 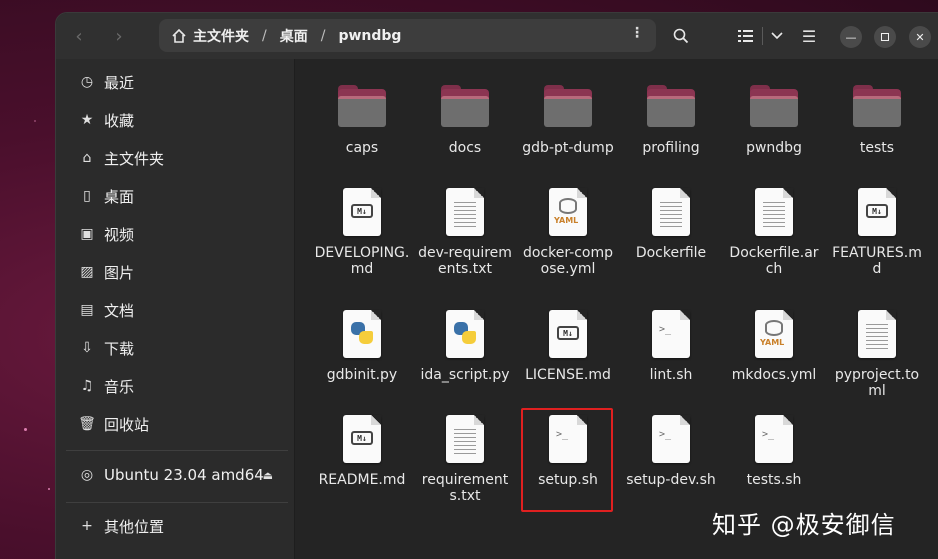 I want to click on sidebar-item-label: 音乐, so click(x=119, y=386).